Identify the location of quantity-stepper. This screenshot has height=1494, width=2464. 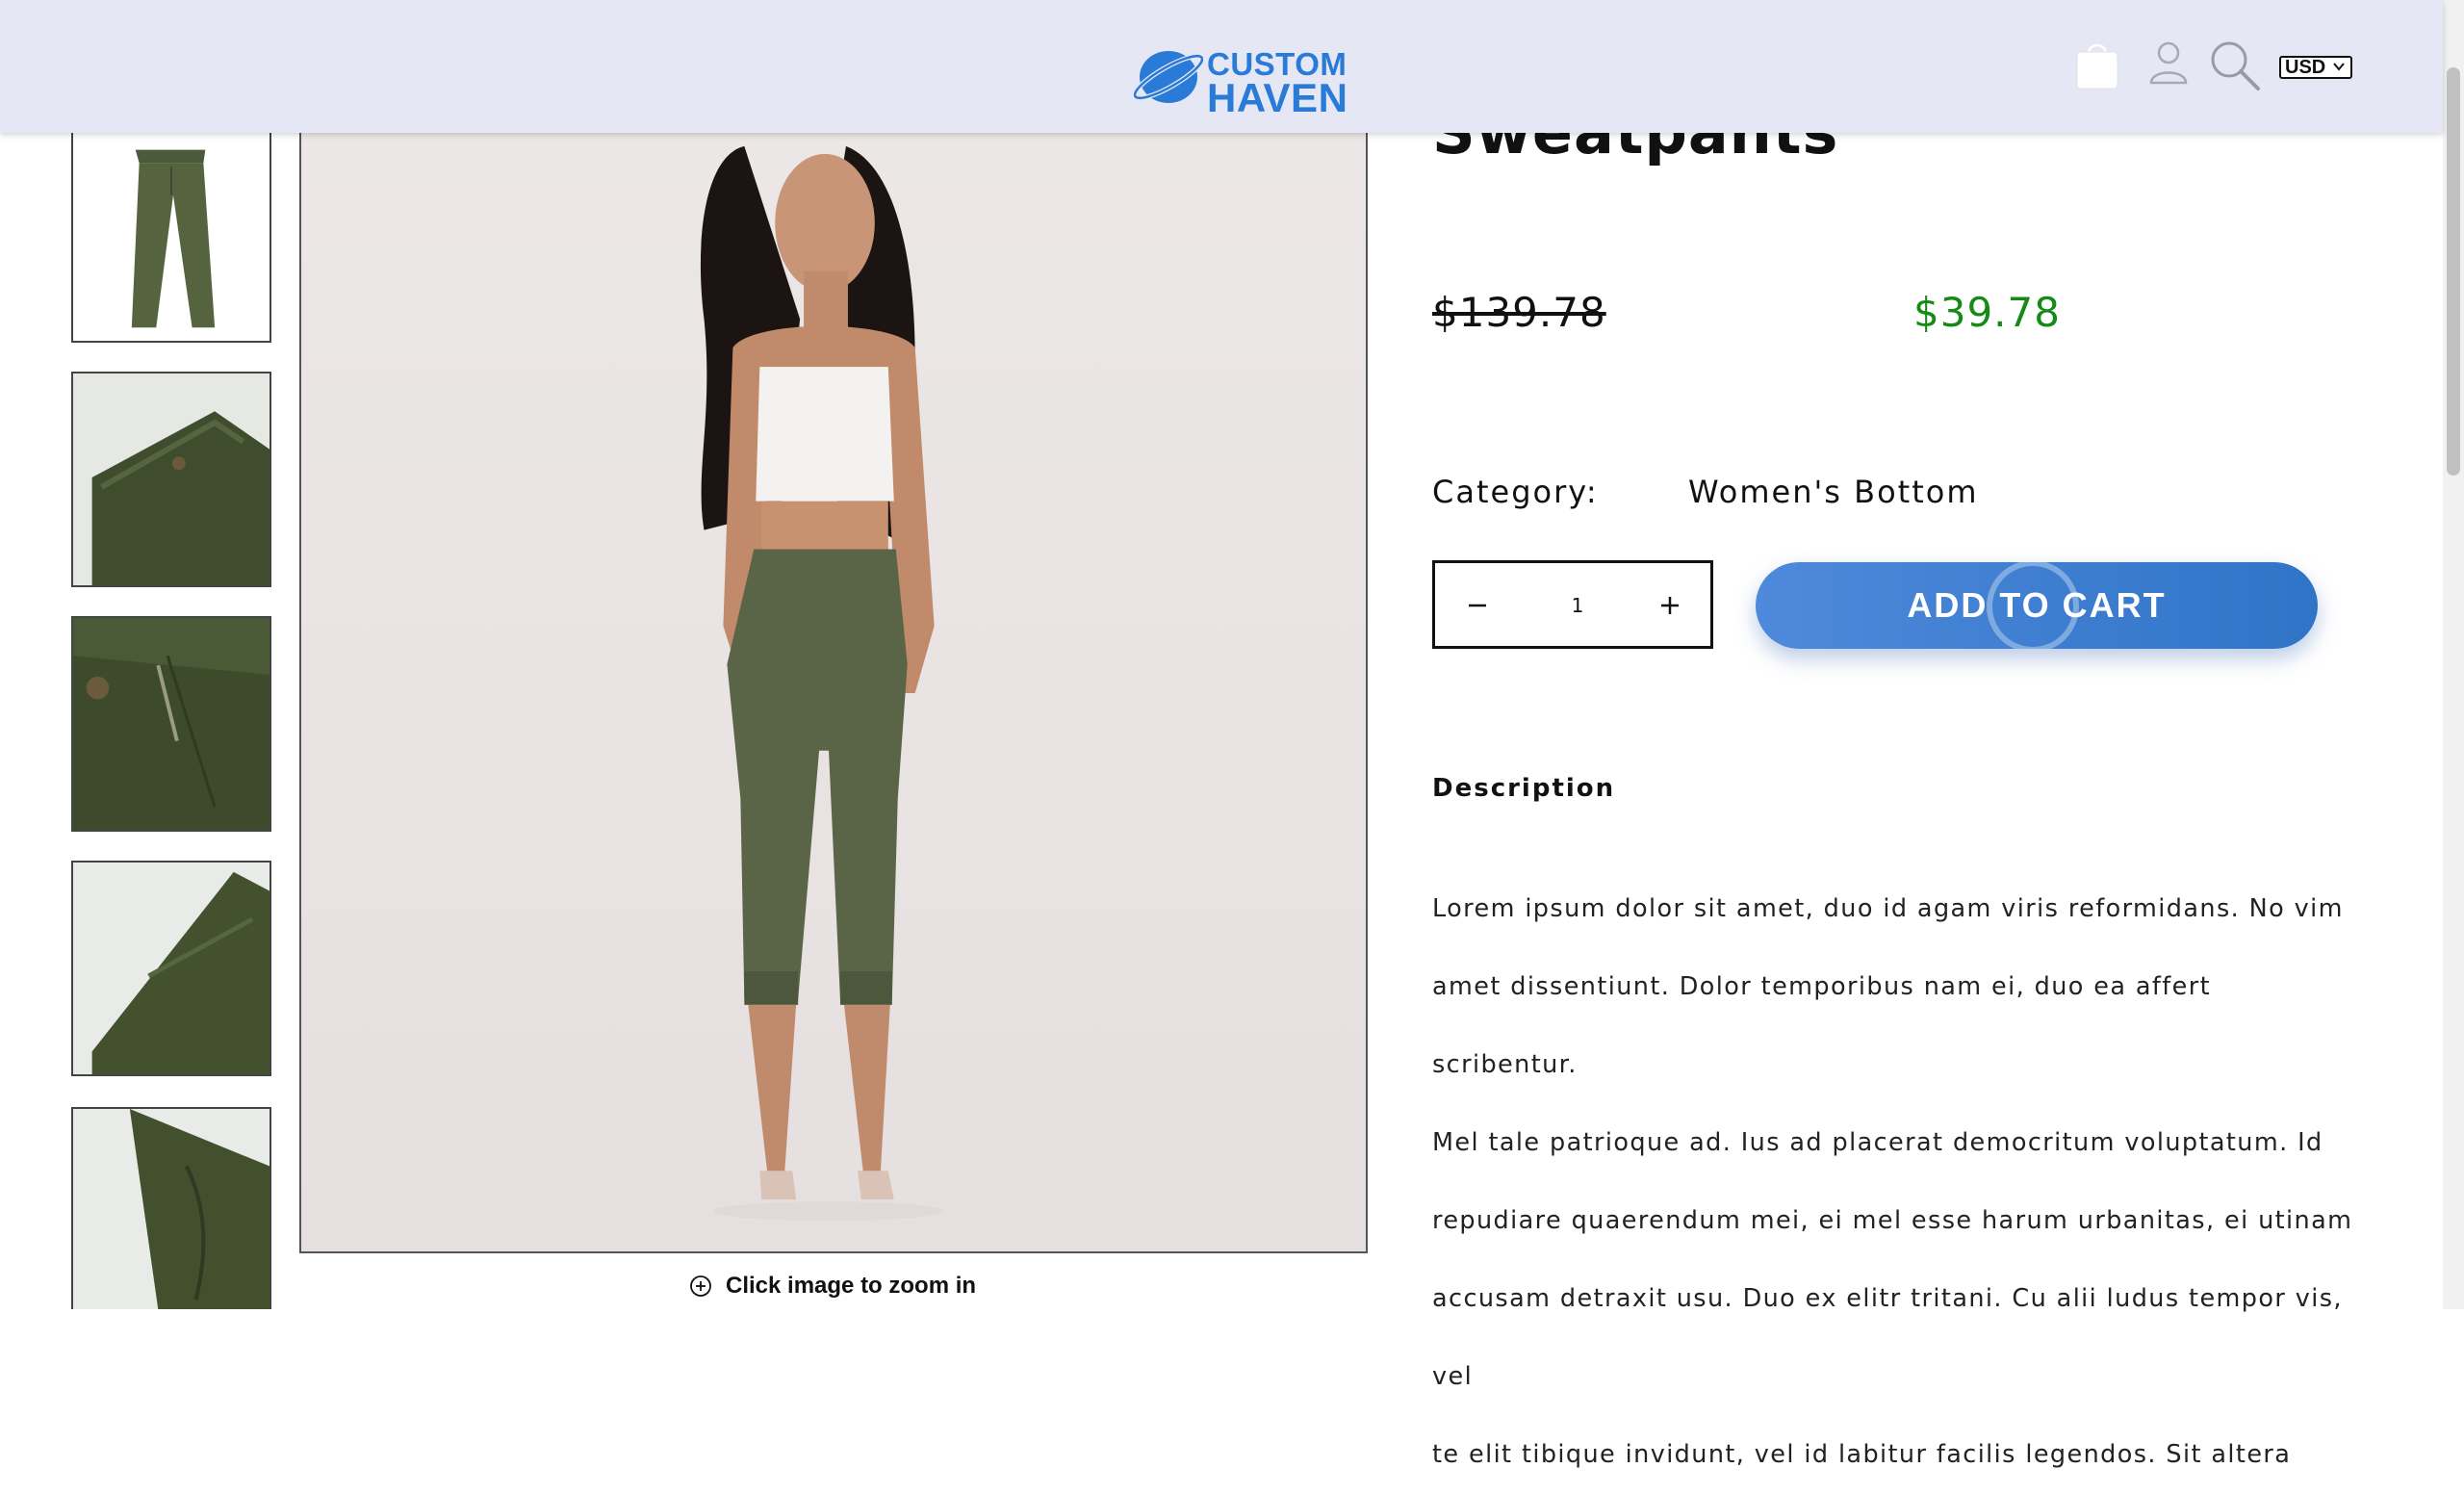
(1572, 604).